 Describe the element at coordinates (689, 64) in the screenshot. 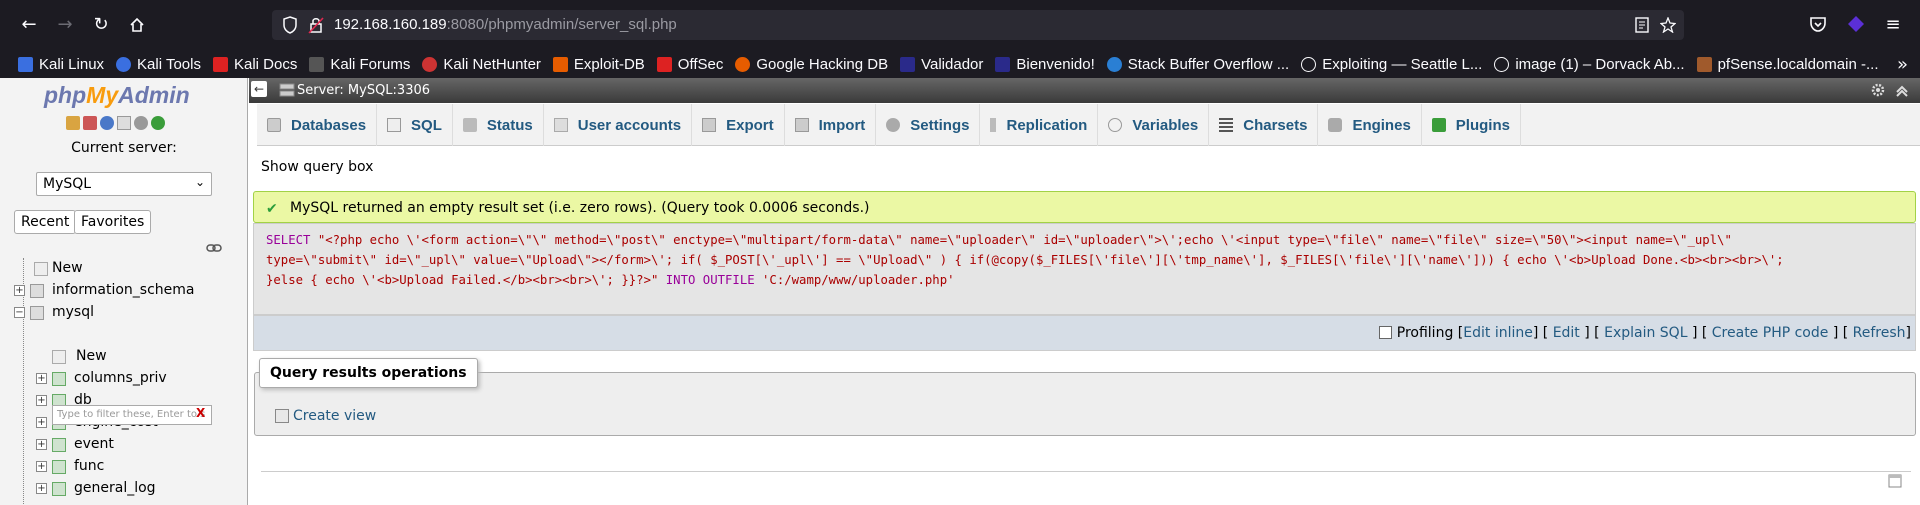

I see `bookmark-offsec: OffSec` at that location.